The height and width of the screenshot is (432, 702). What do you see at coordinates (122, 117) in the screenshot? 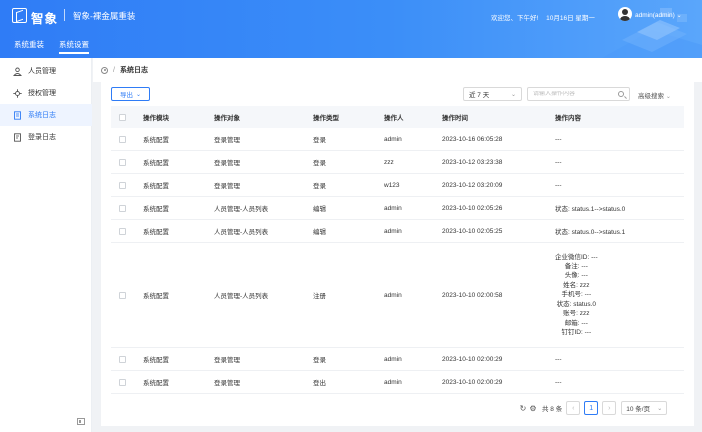
I see `select-all-checkbox` at bounding box center [122, 117].